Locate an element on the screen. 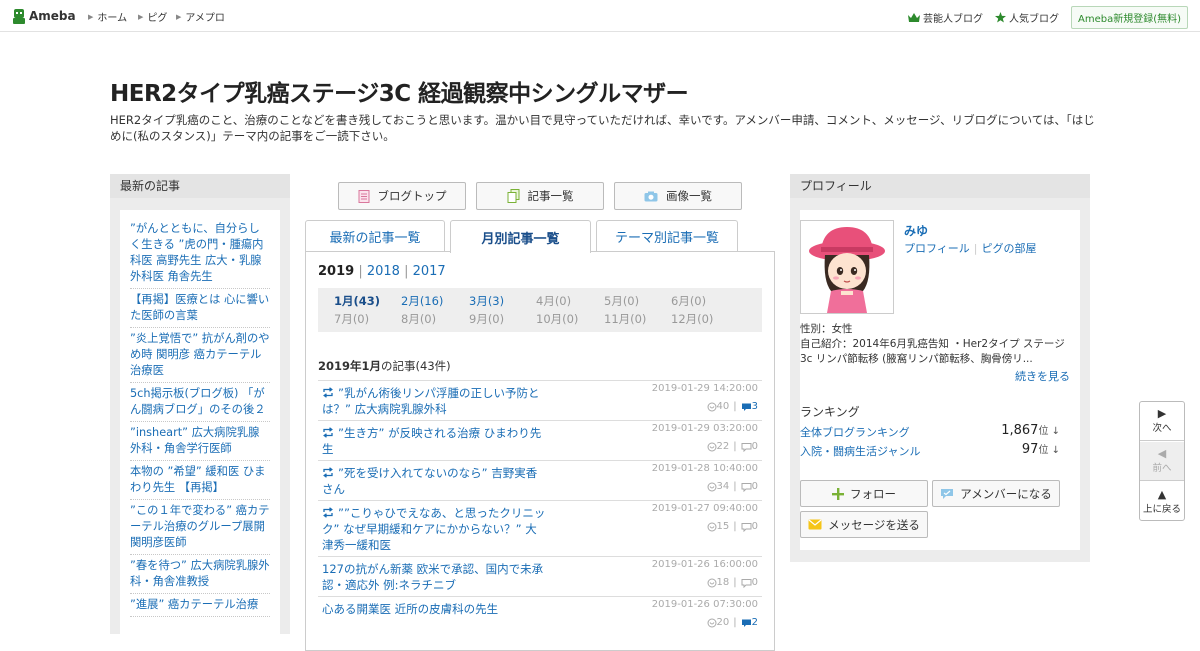 Image resolution: width=1200 pixels, height=651 pixels. tab-latest-articles: 最新の記事一覧 is located at coordinates (375, 236).